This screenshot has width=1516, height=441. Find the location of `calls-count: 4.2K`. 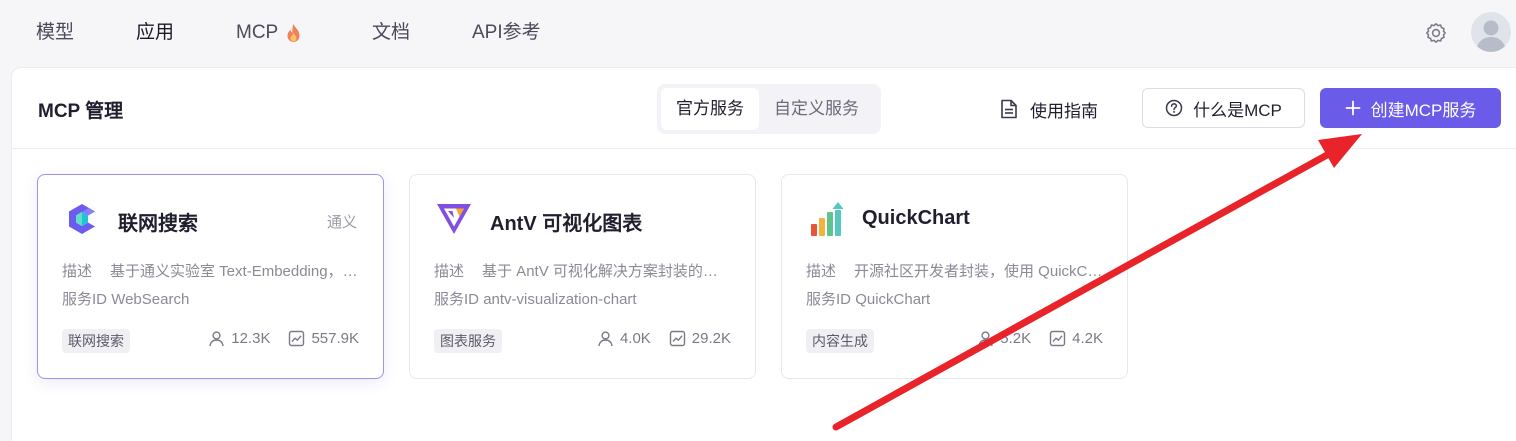

calls-count: 4.2K is located at coordinates (1087, 338).